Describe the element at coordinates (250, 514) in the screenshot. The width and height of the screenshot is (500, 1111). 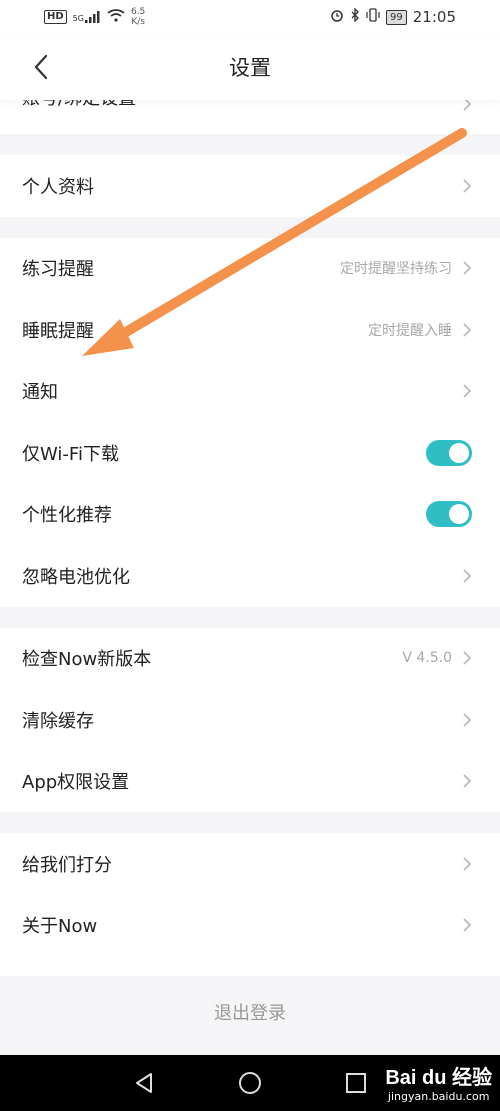
I see `settings-row: 个性化推荐` at that location.